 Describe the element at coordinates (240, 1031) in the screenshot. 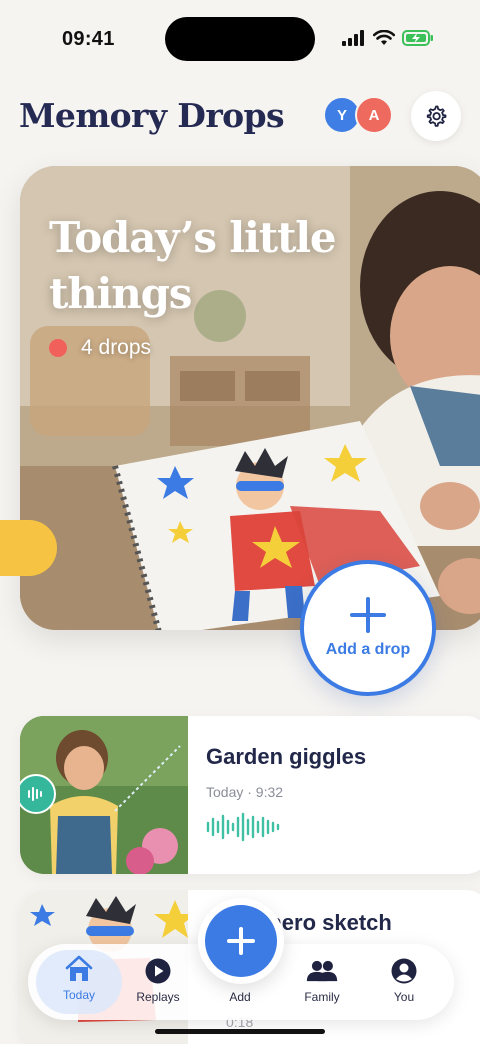

I see `home-indicator` at that location.